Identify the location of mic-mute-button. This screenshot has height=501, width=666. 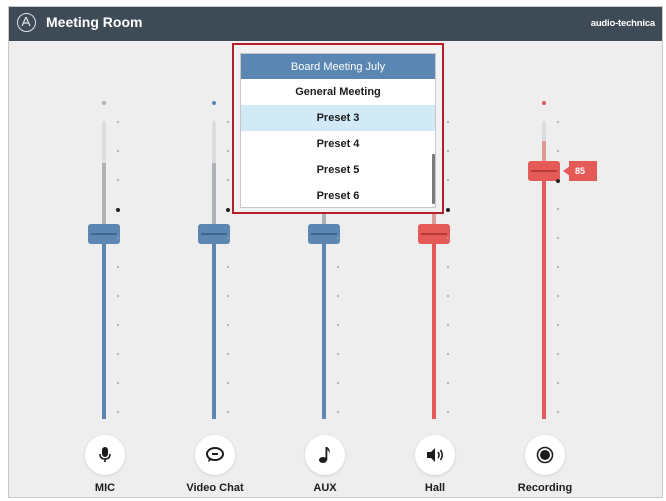
(105, 455).